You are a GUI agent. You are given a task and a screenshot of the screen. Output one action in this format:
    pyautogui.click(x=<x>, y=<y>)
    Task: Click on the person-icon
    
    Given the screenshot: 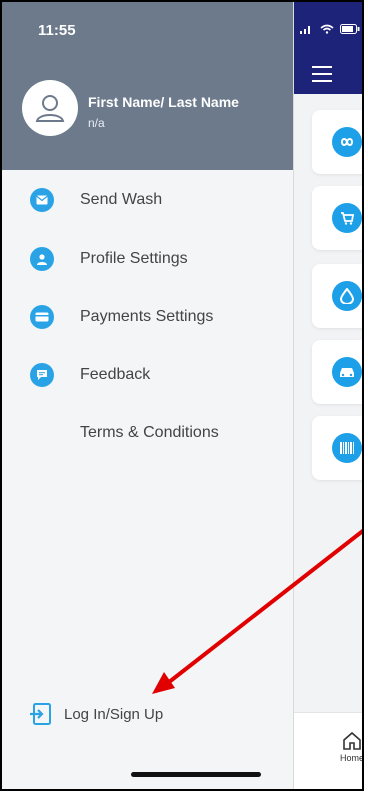 What is the action you would take?
    pyautogui.click(x=42, y=259)
    